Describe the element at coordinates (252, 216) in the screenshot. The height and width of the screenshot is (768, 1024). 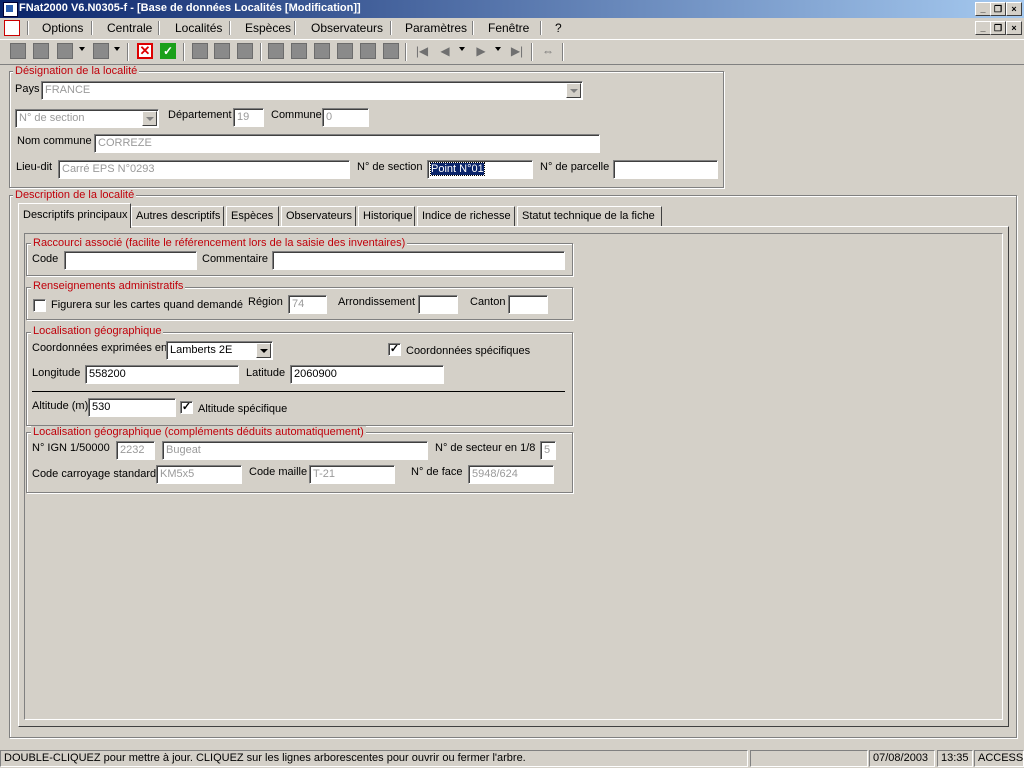
I see `tab-especes: Espèces` at that location.